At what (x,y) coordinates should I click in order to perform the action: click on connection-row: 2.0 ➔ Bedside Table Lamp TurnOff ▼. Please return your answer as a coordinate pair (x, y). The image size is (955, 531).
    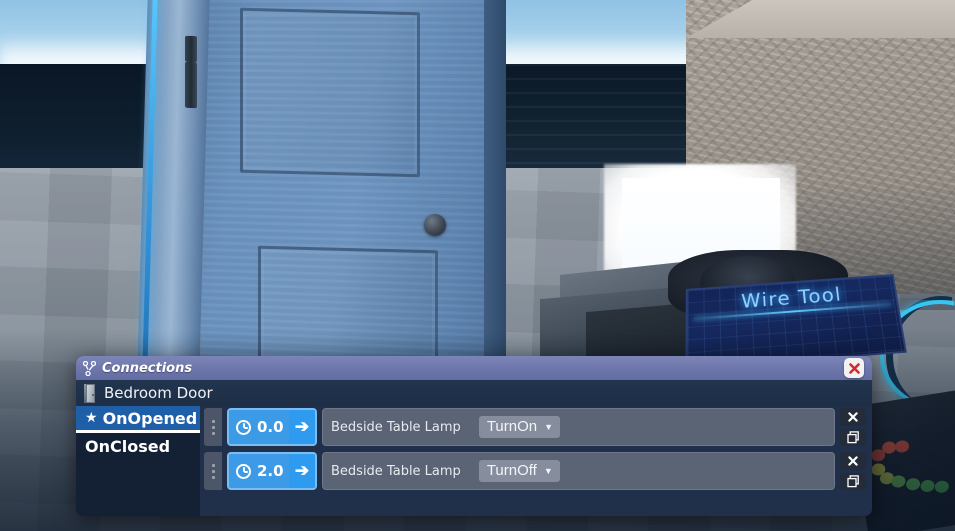
    Looking at the image, I should click on (538, 471).